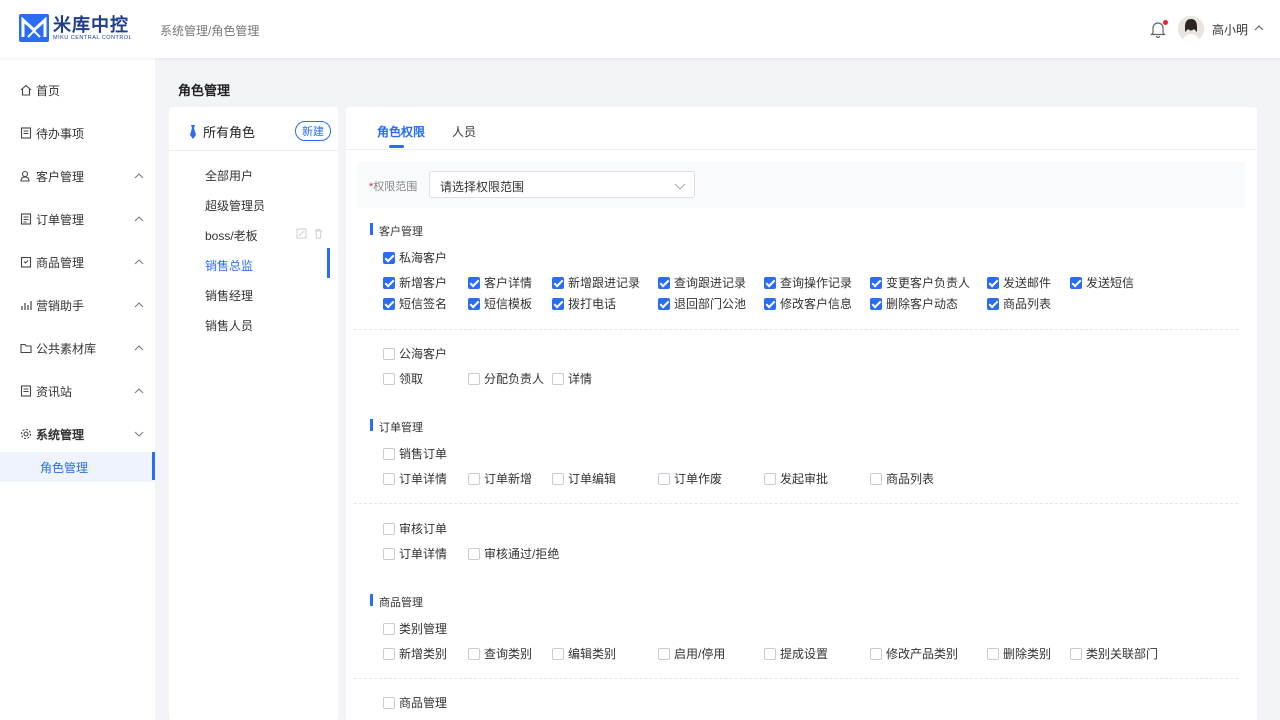  I want to click on checkbox-perm: 拨打电话, so click(584, 303).